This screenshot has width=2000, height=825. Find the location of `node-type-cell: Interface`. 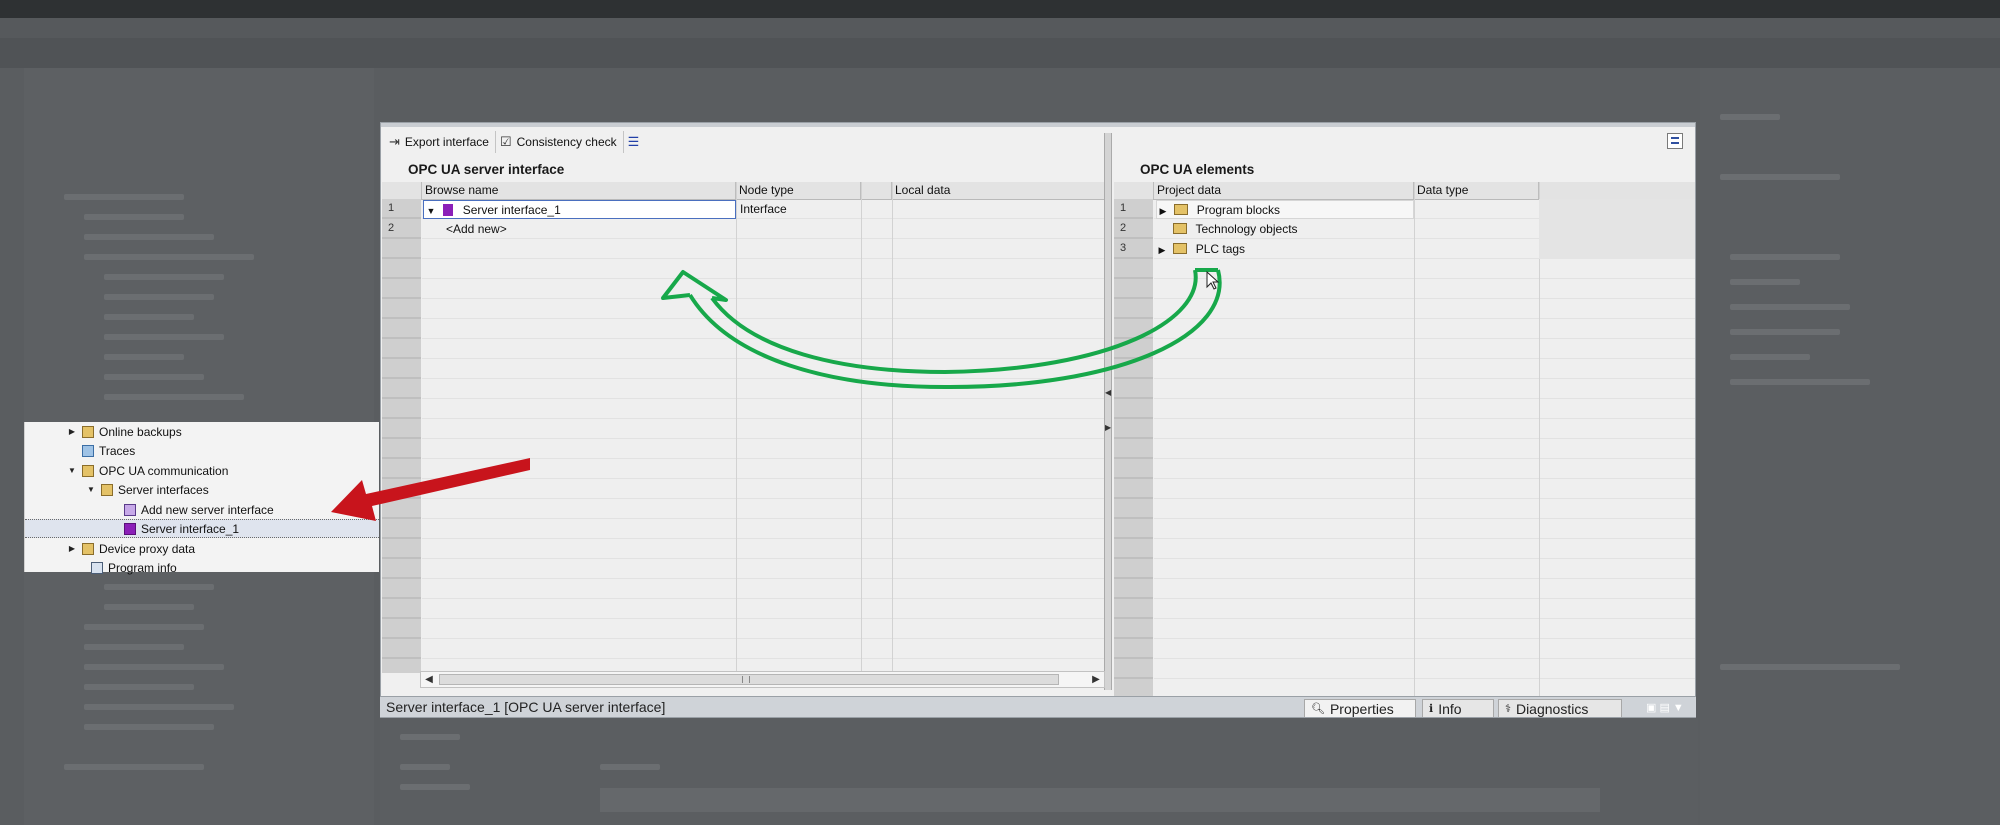

node-type-cell: Interface is located at coordinates (763, 209).